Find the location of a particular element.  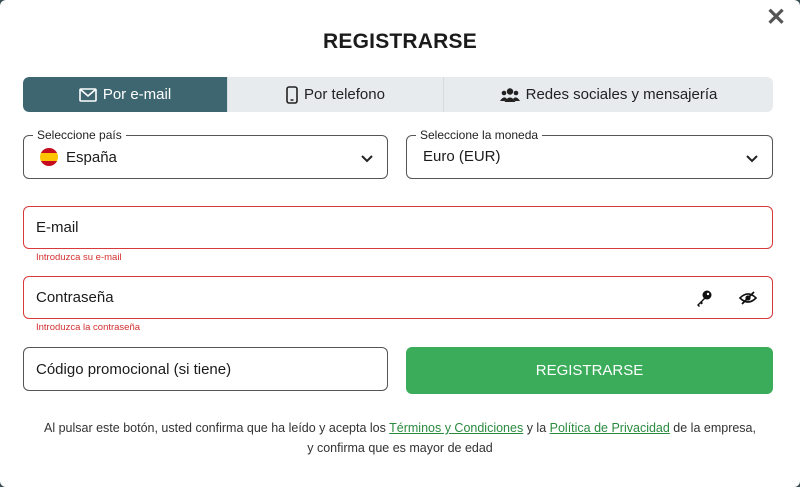

legal-text-middle: y la is located at coordinates (536, 428).